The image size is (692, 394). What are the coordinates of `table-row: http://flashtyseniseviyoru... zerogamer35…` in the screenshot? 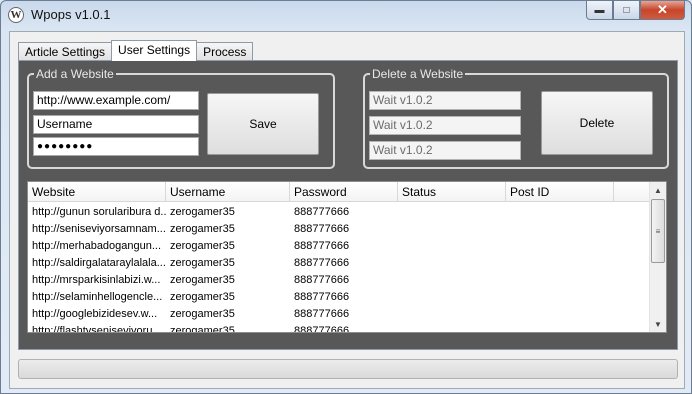 It's located at (339, 328).